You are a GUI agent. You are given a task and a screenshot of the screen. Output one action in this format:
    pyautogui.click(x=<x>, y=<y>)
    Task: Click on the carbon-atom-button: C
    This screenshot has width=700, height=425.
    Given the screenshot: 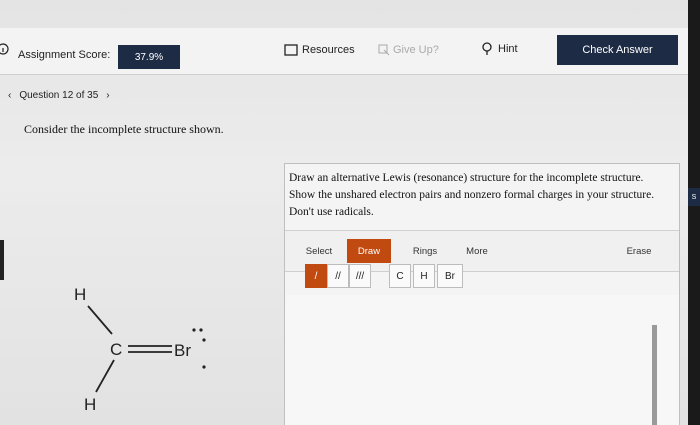 What is the action you would take?
    pyautogui.click(x=400, y=276)
    